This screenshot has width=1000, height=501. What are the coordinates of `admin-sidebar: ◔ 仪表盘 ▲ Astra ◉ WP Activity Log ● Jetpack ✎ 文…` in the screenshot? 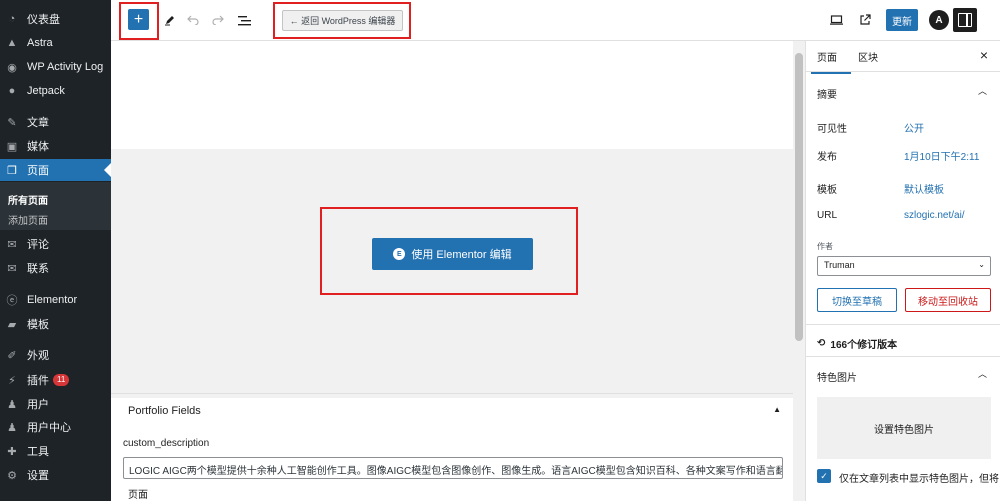 It's located at (55, 250).